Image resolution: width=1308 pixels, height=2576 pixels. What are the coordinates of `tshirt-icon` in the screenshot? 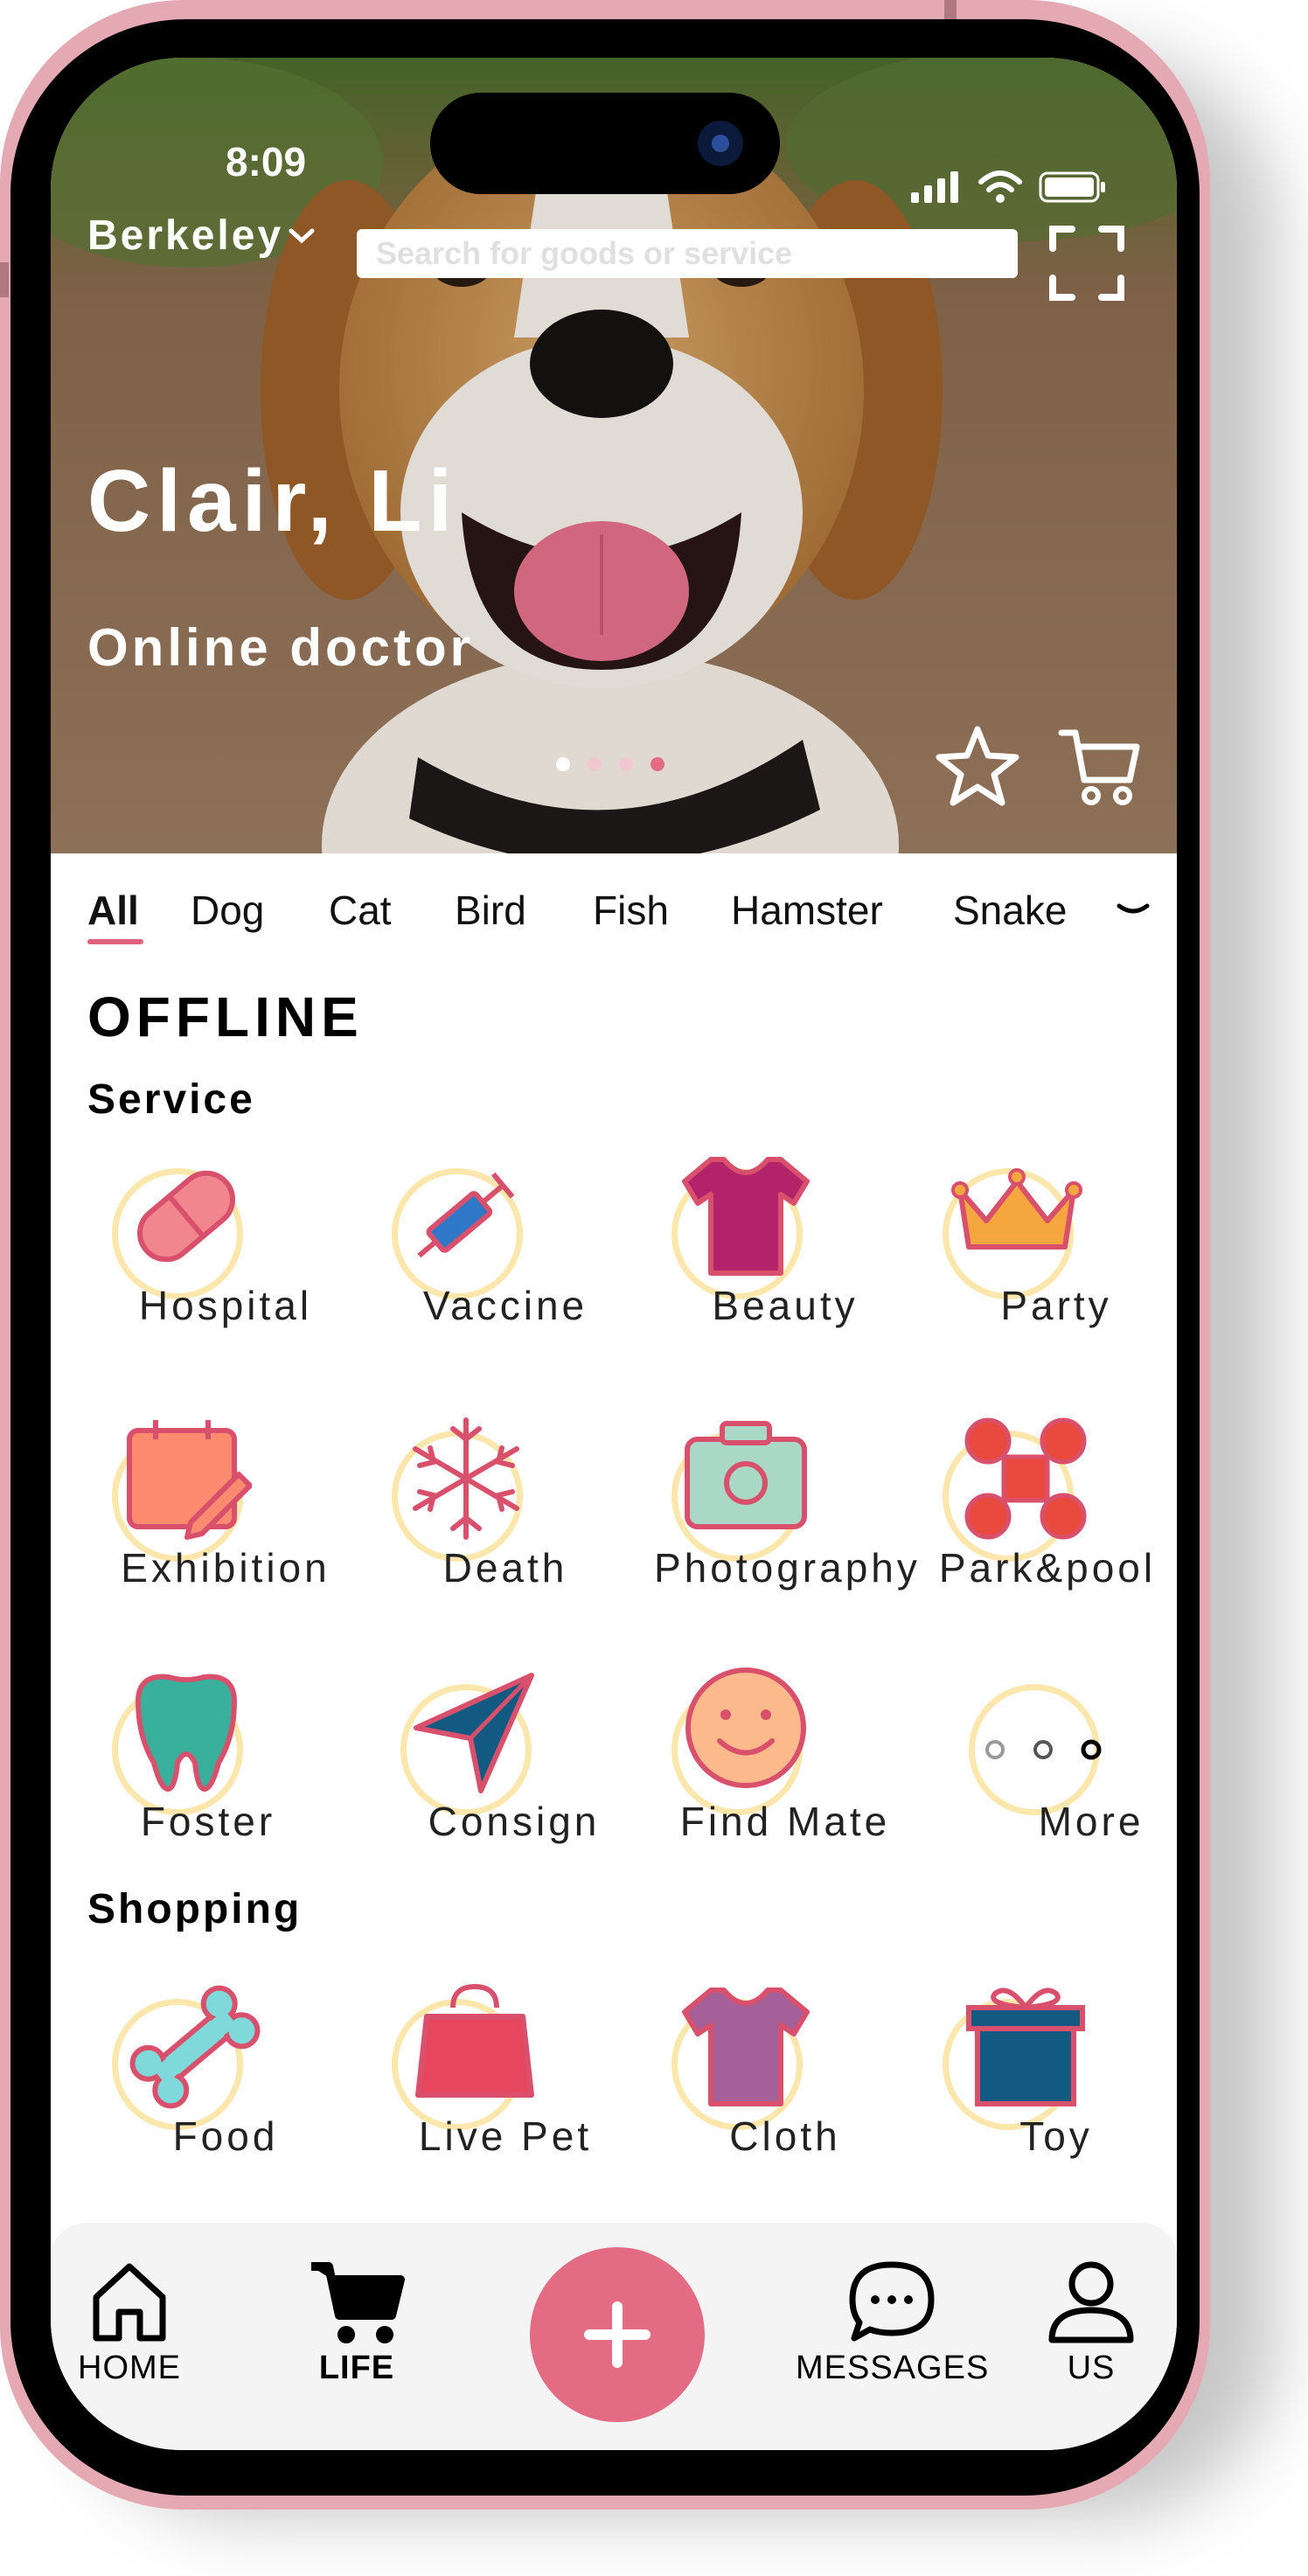 It's located at (746, 2047).